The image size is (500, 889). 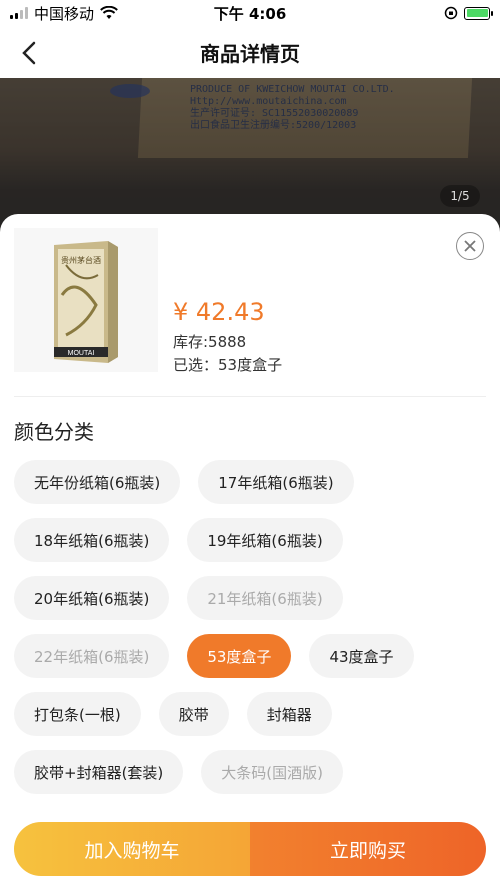 What do you see at coordinates (289, 714) in the screenshot?
I see `option-chip: 封箱器` at bounding box center [289, 714].